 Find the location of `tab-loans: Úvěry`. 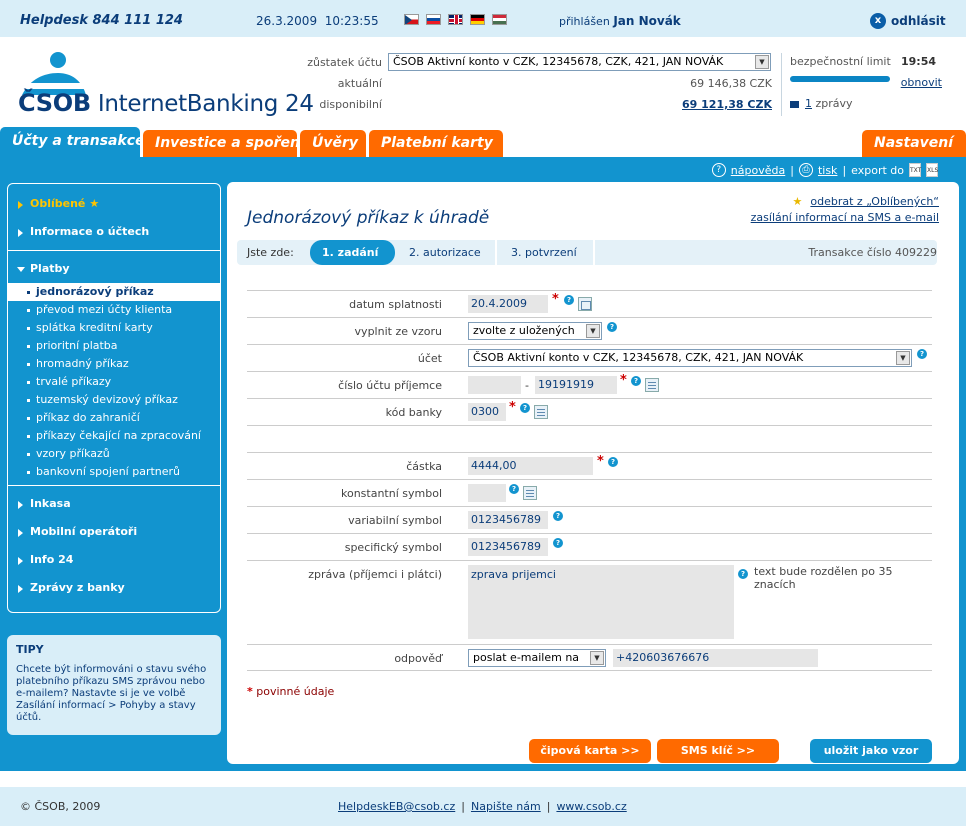

tab-loans: Úvěry is located at coordinates (333, 143).